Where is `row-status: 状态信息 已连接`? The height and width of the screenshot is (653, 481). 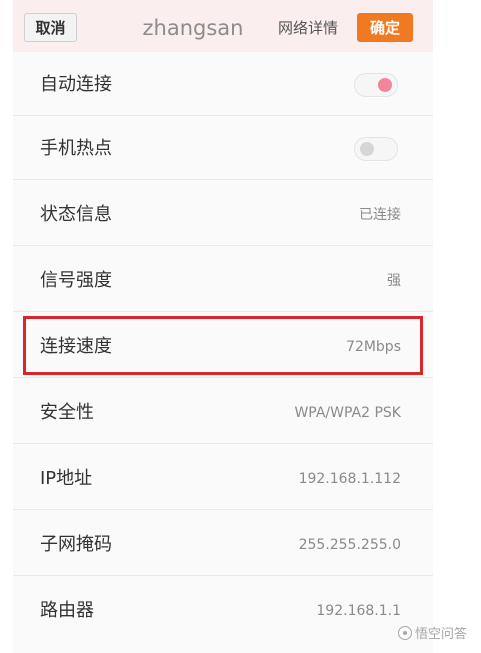
row-status: 状态信息 已连接 is located at coordinates (223, 214).